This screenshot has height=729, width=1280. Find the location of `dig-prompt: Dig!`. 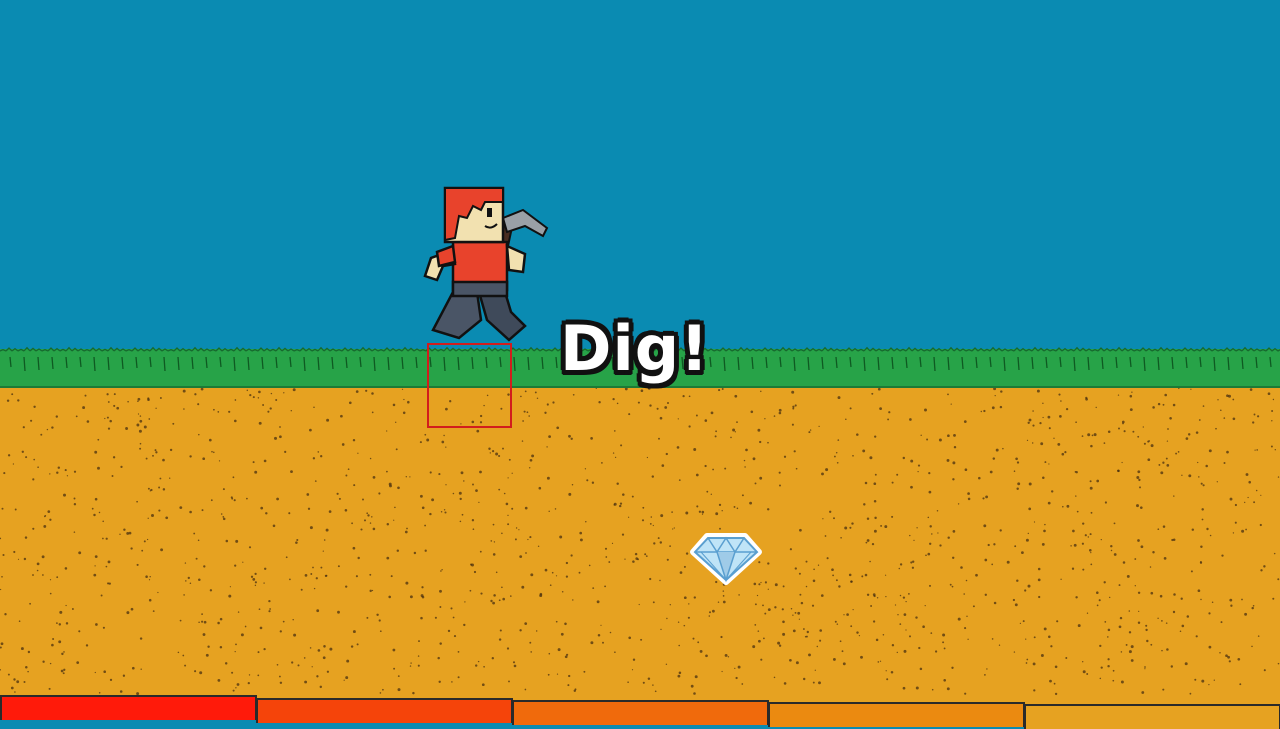

dig-prompt: Dig! is located at coordinates (635, 348).